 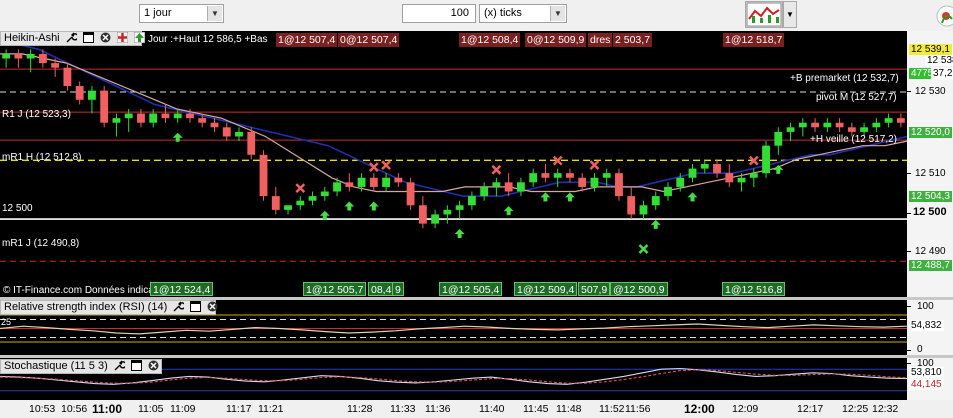 What do you see at coordinates (943, 16) in the screenshot?
I see `logo-icon` at bounding box center [943, 16].